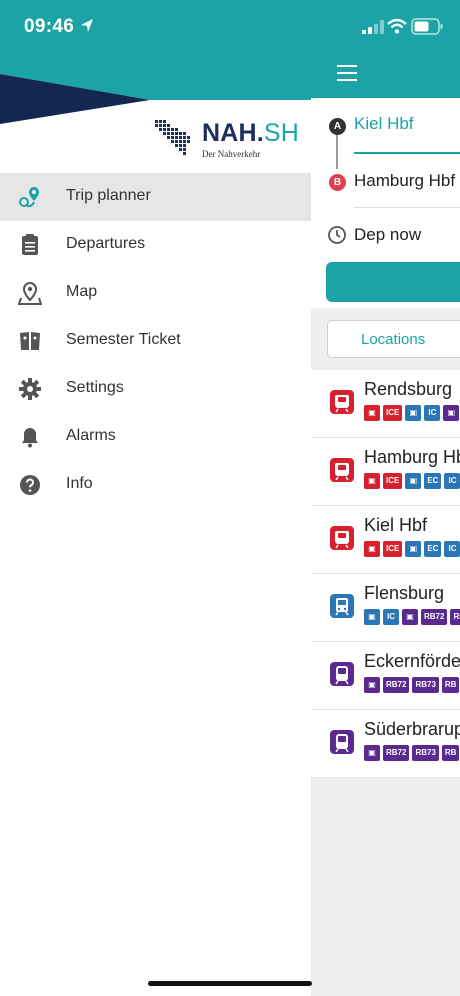 The width and height of the screenshot is (460, 996). Describe the element at coordinates (108, 195) in the screenshot. I see `menu-label-trip-planner: Trip planner` at that location.